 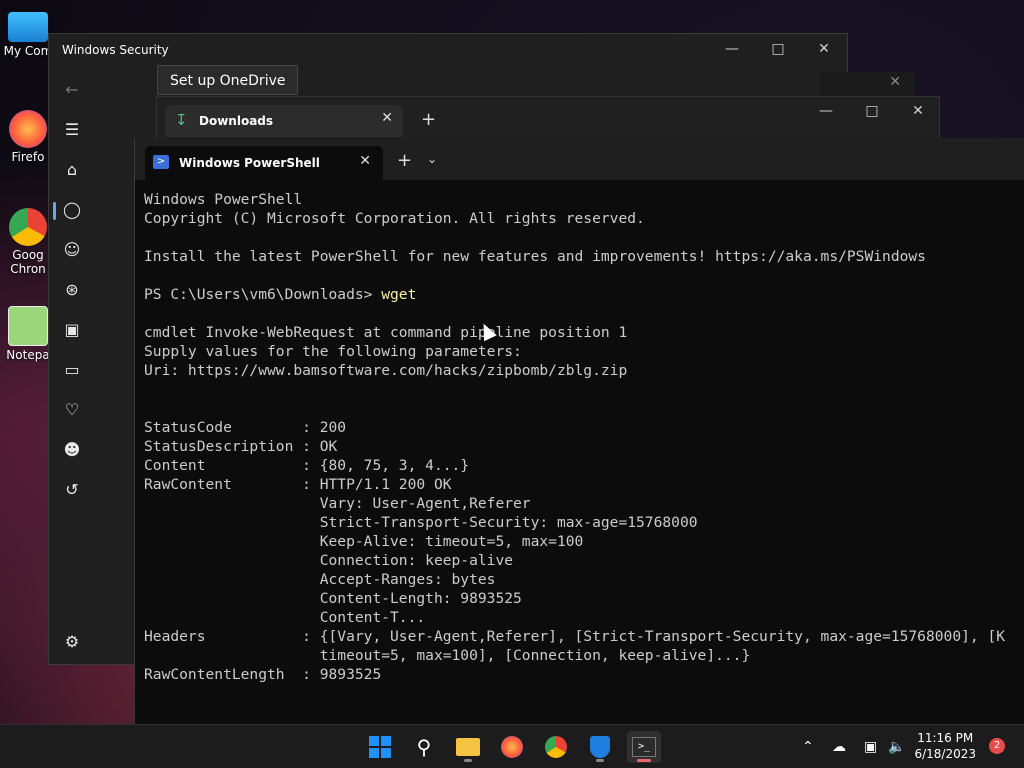 I want to click on firefox-button, so click(x=512, y=747).